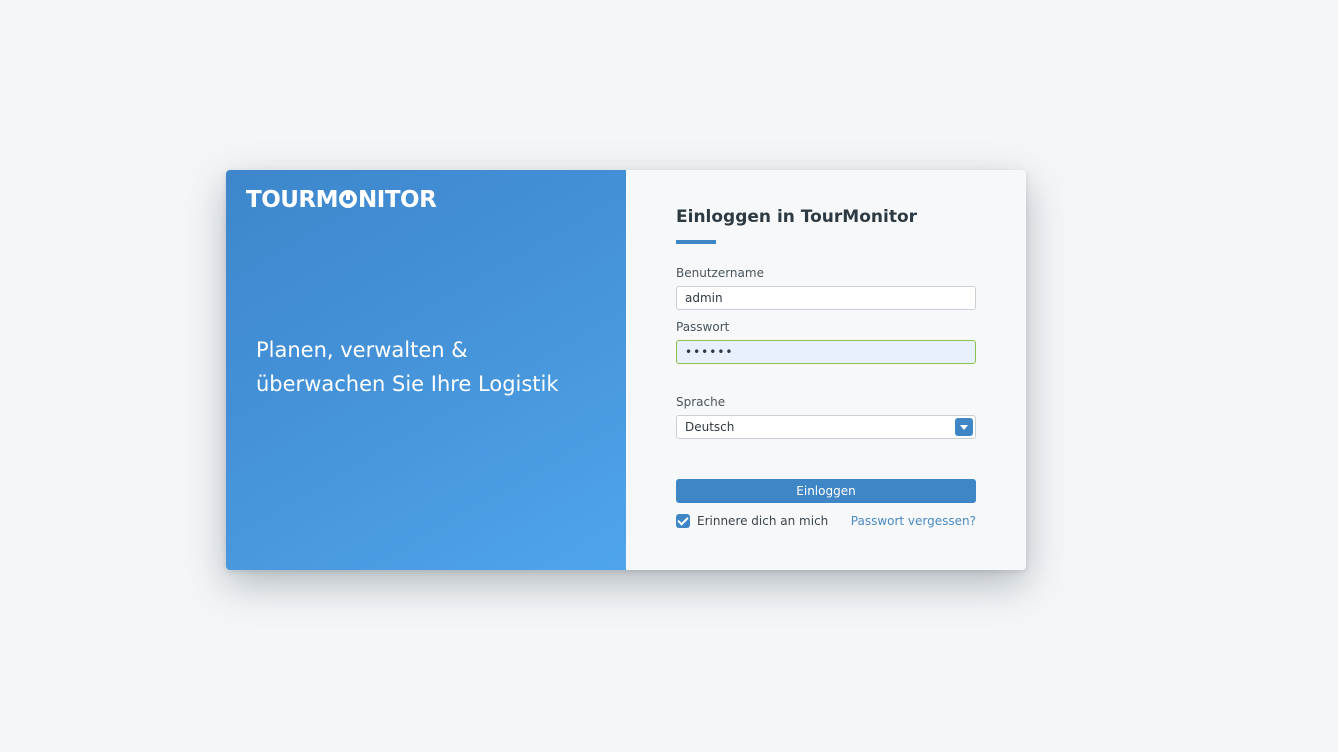  I want to click on remember-checkbox, so click(683, 521).